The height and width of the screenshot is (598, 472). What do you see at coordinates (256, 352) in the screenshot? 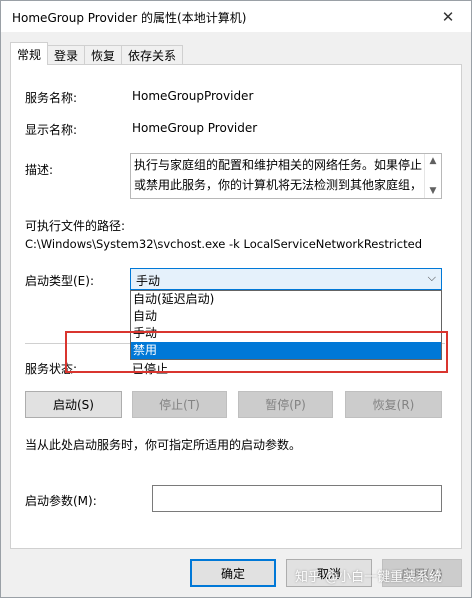
I see `annotation-highlight-box` at bounding box center [256, 352].